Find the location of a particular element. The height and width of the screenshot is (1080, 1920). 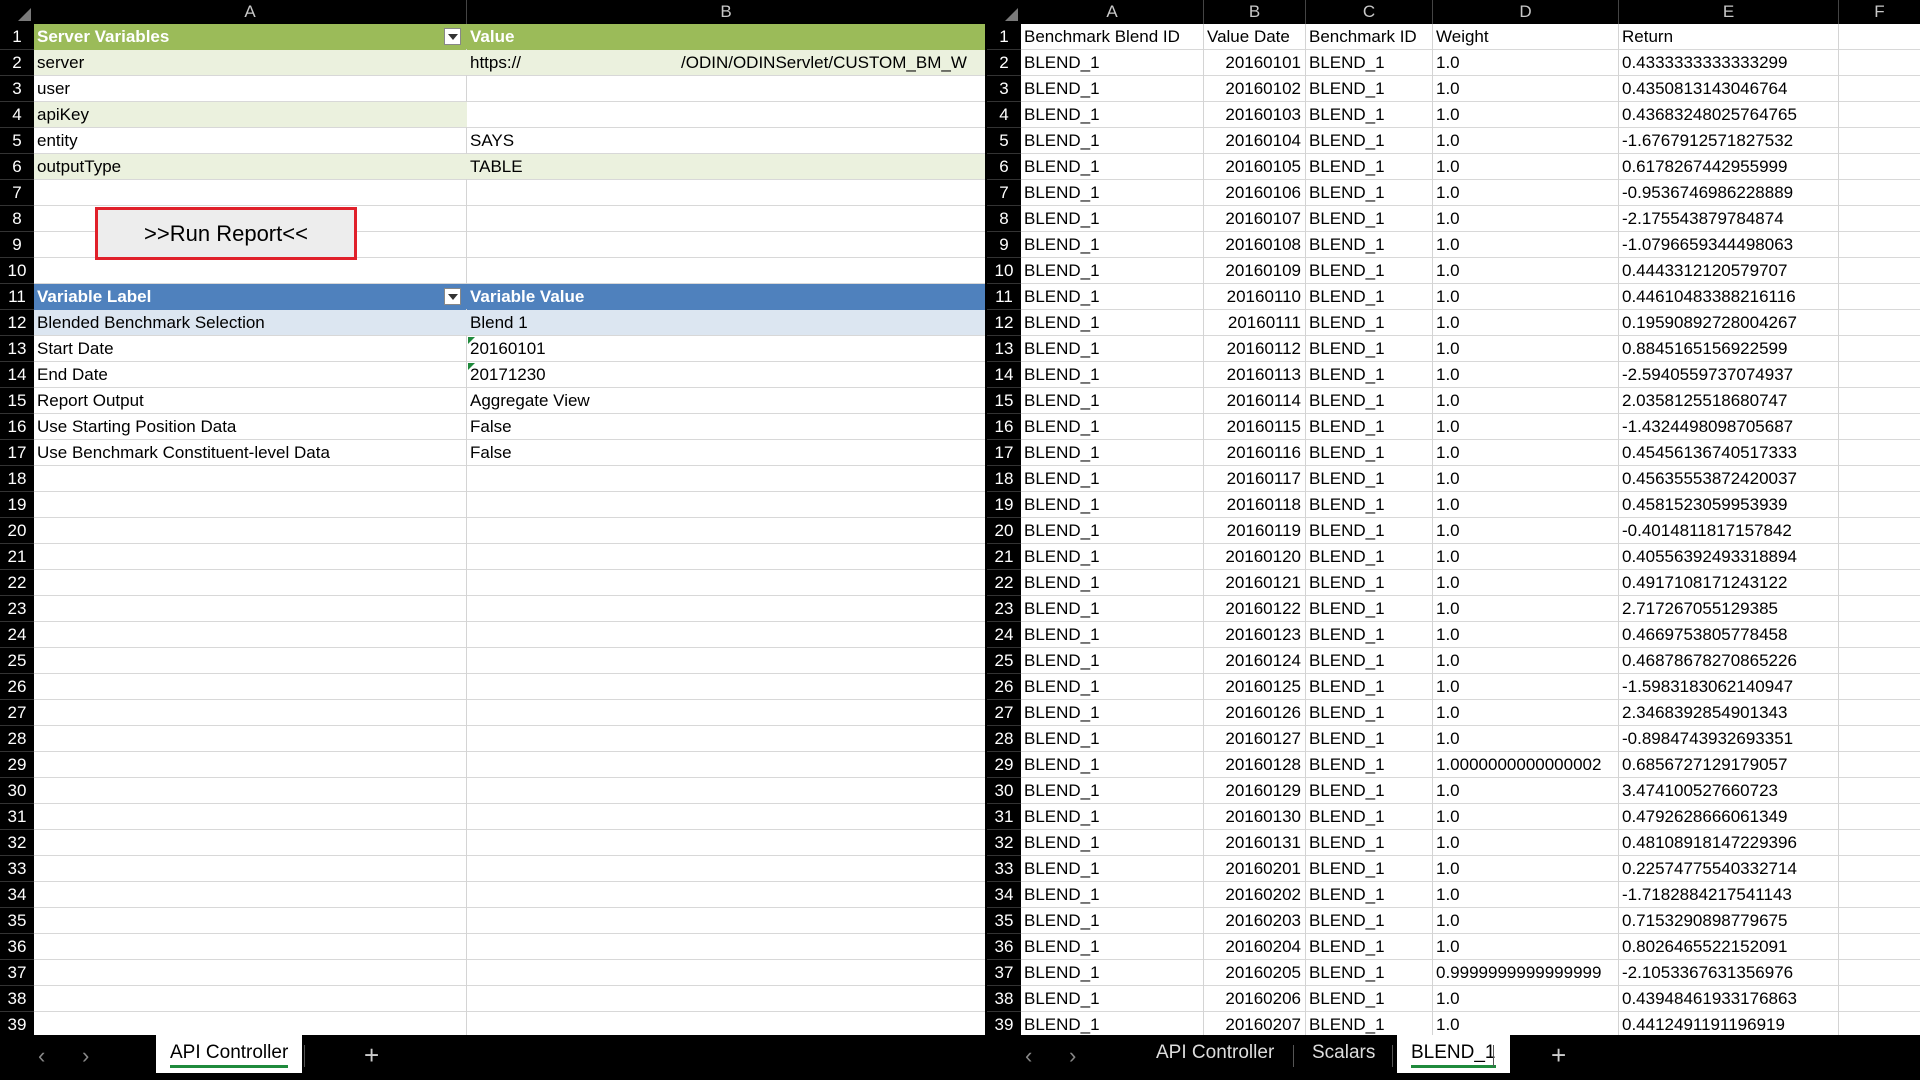

return-cell: 0.46878678270865226 is located at coordinates (1728, 661).